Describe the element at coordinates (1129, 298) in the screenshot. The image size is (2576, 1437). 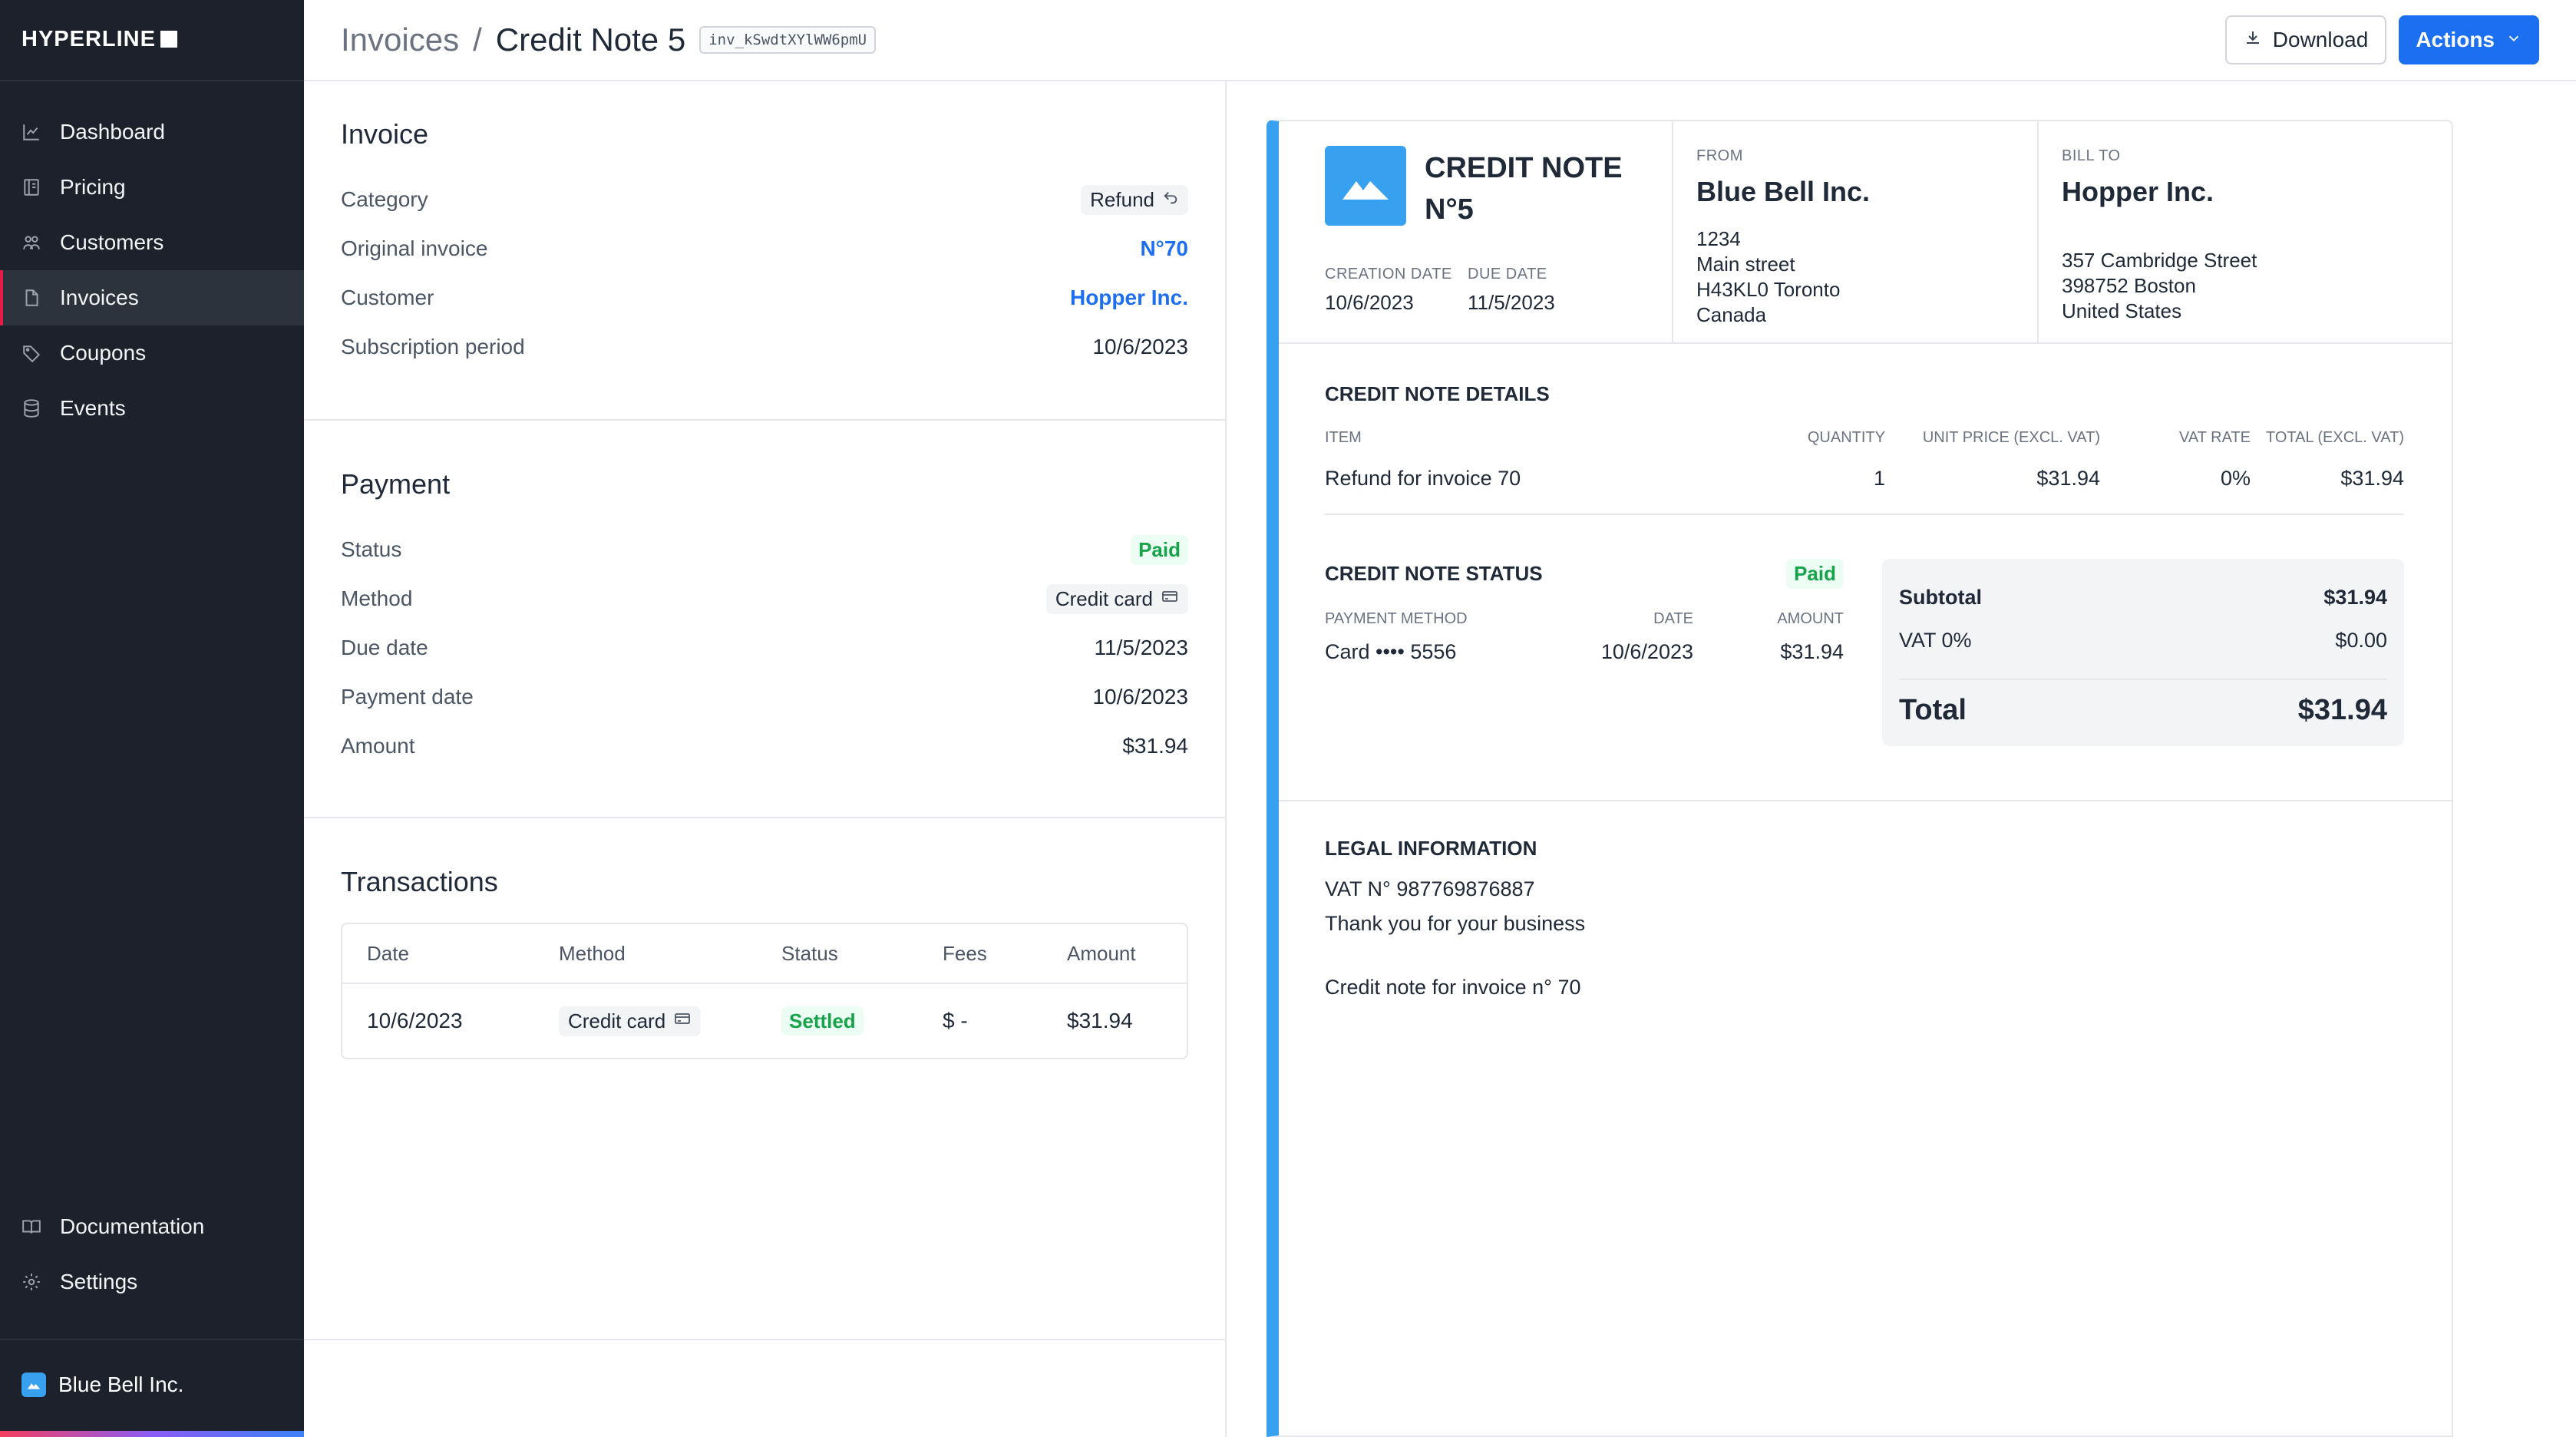
I see `customer-link: Hopper Inc.` at that location.